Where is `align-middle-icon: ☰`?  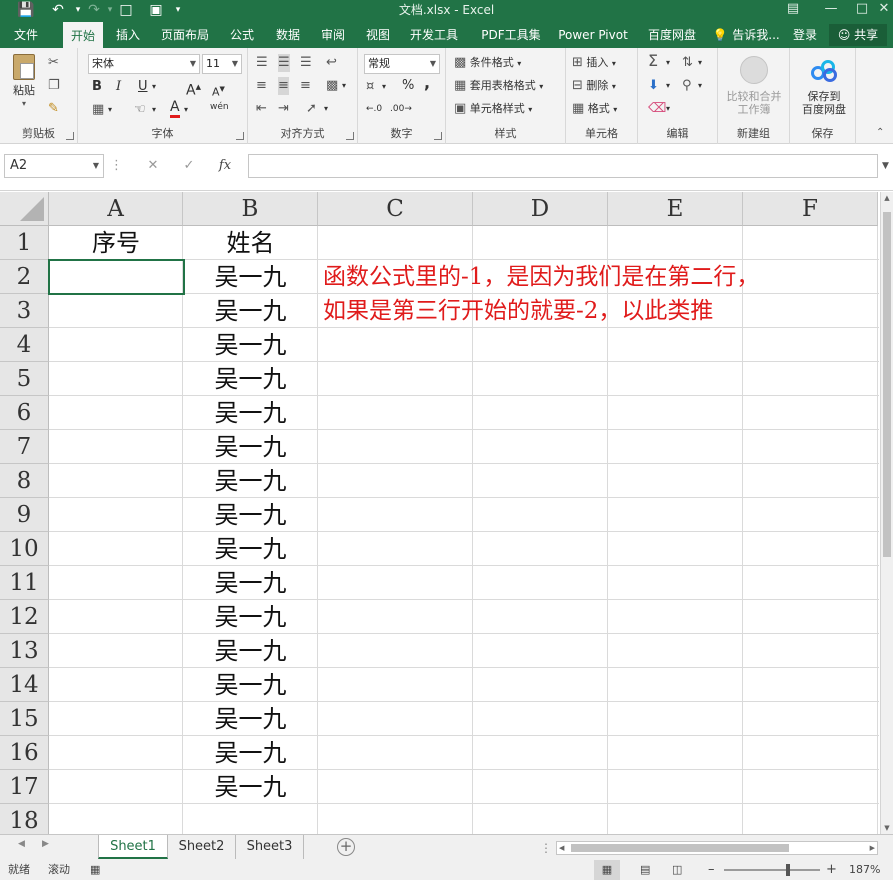 align-middle-icon: ☰ is located at coordinates (284, 63).